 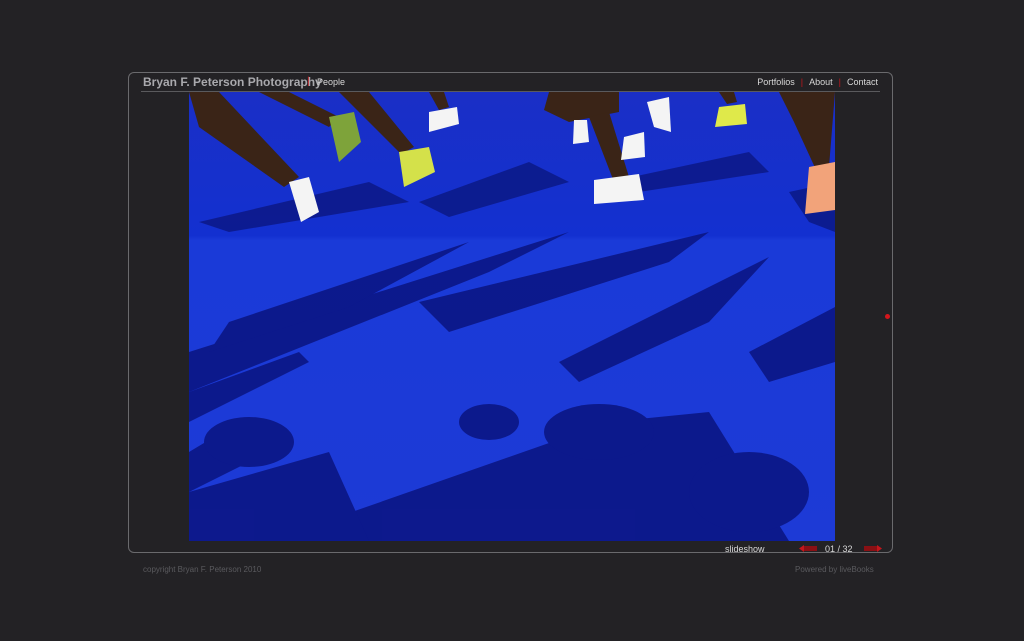 What do you see at coordinates (745, 549) in the screenshot?
I see `slideshow-button: slideshow` at bounding box center [745, 549].